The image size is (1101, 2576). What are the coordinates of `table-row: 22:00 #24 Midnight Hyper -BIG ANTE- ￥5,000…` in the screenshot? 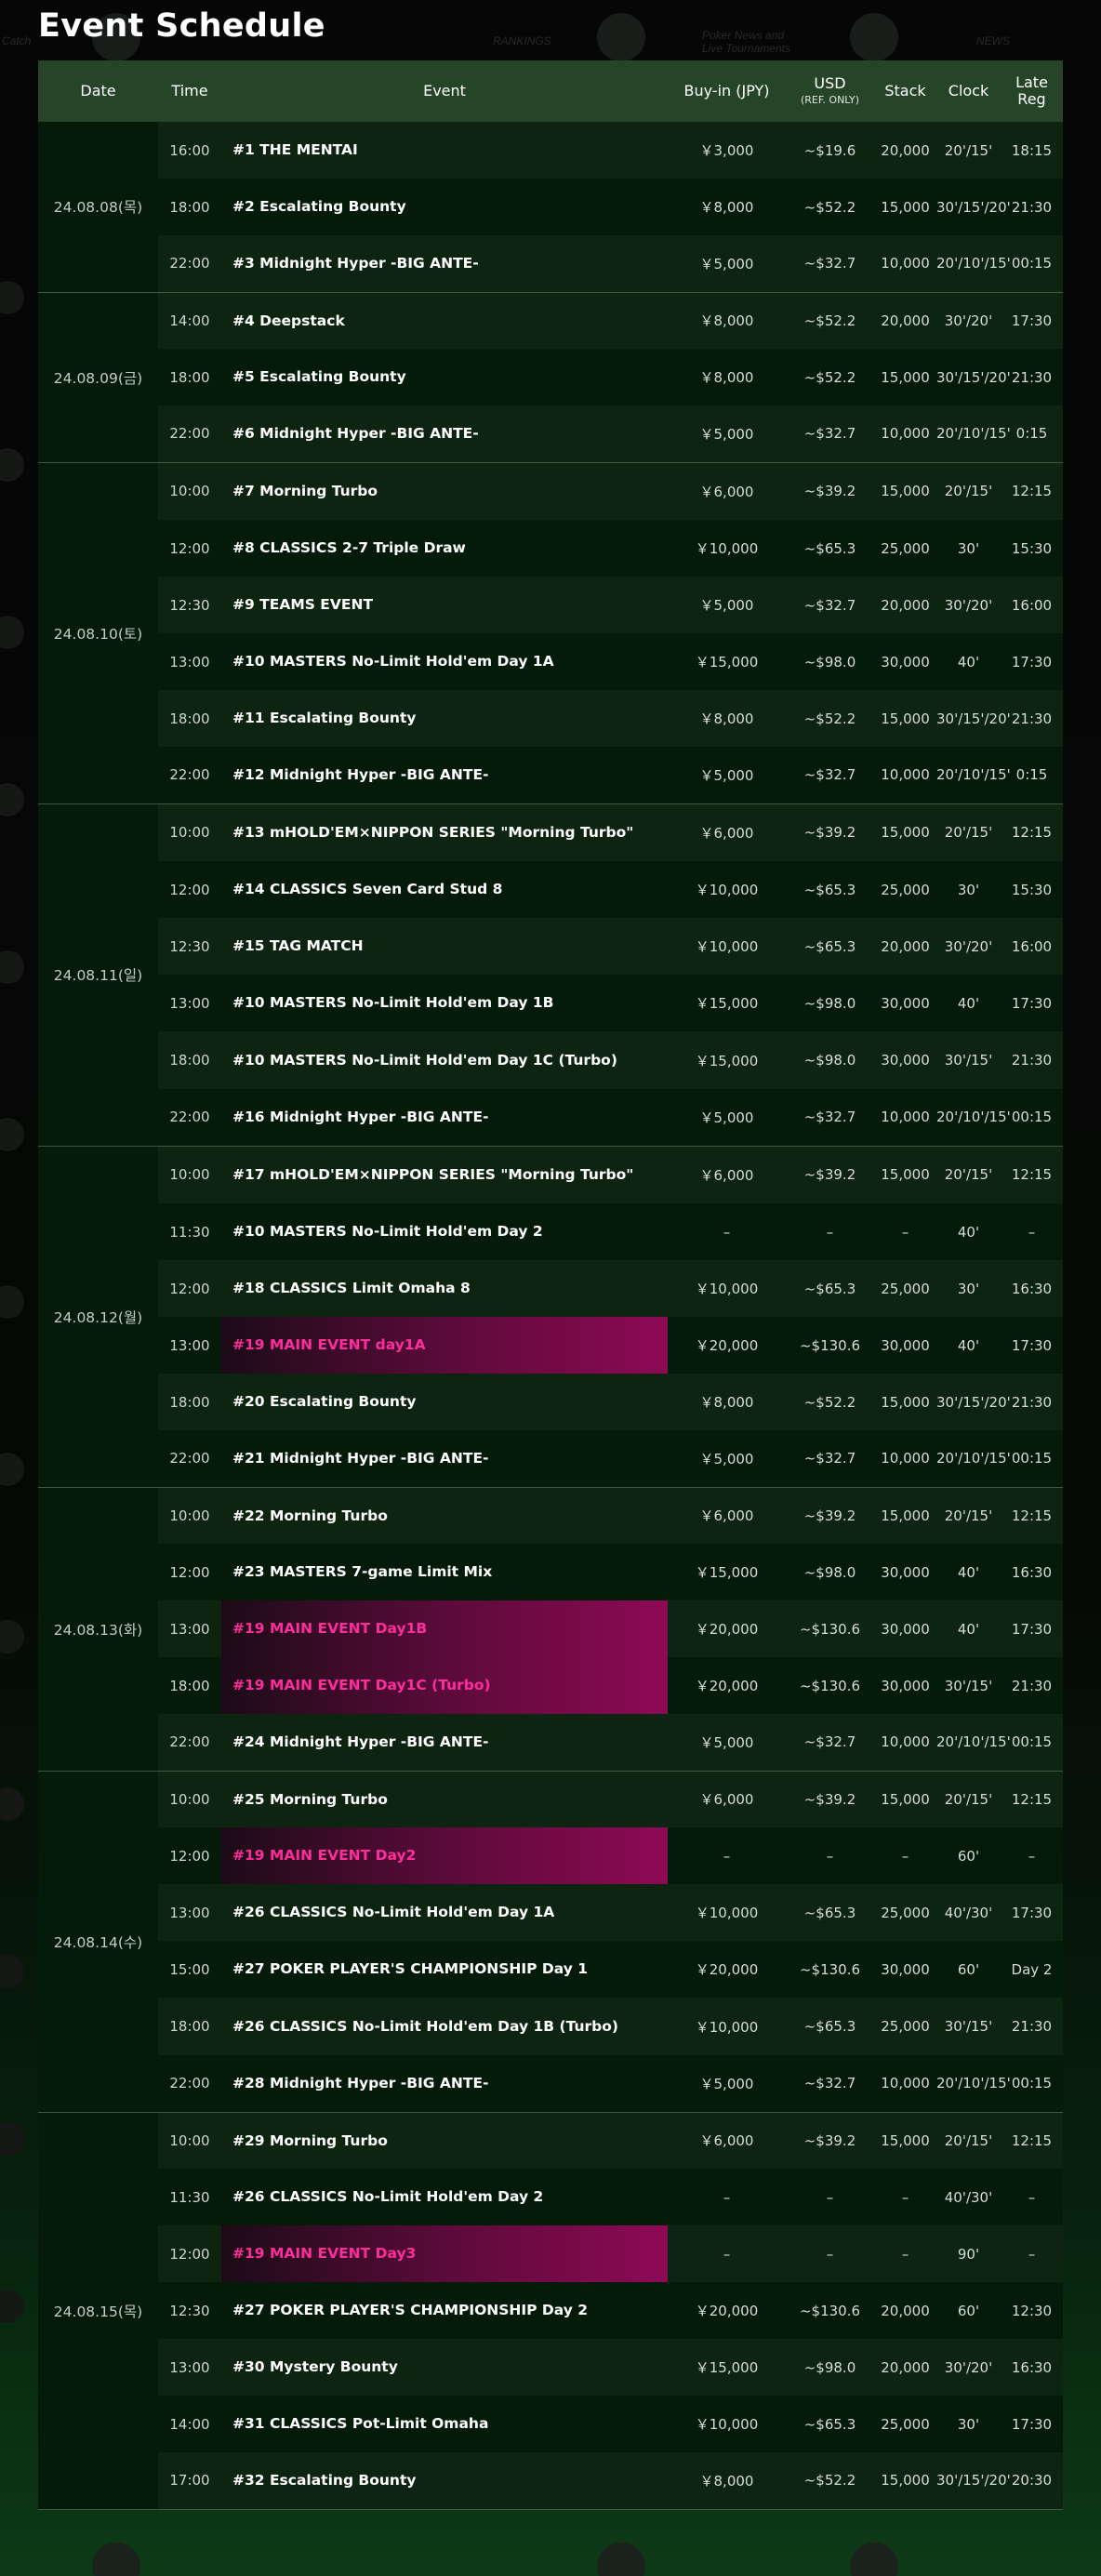 It's located at (550, 1743).